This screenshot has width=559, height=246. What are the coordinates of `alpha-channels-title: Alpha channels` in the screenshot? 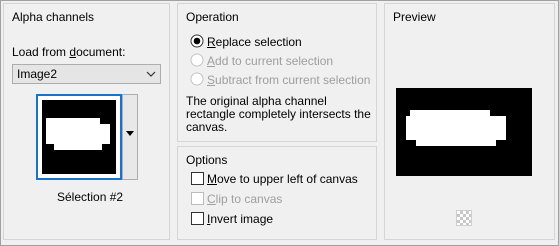 It's located at (53, 17).